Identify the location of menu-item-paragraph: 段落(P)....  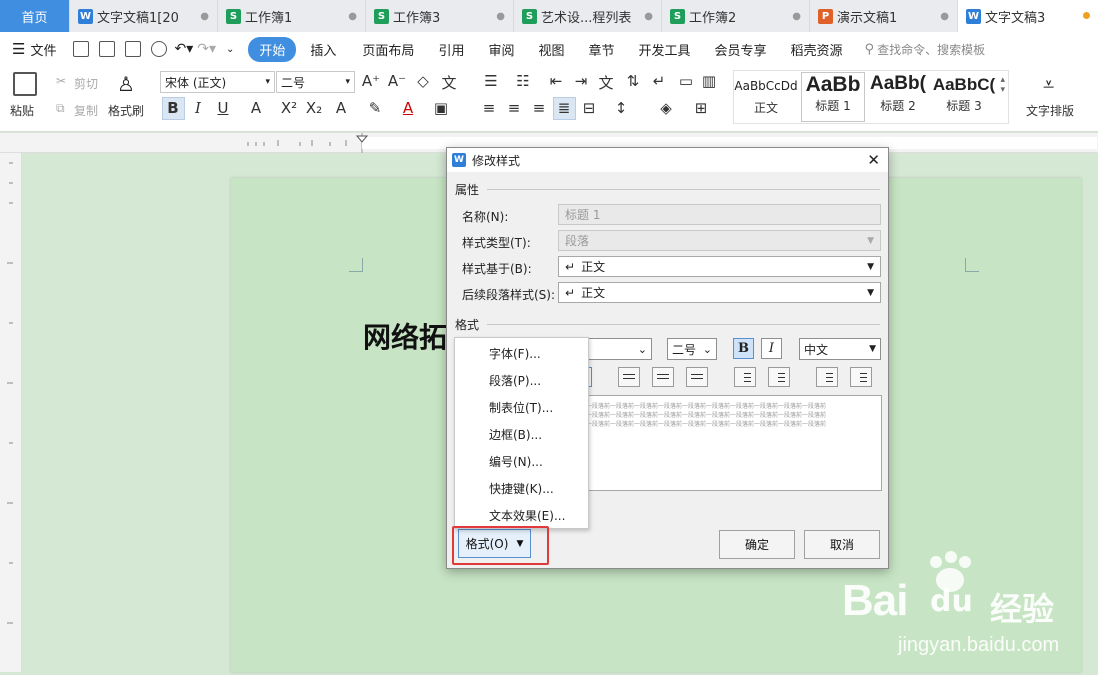
(515, 380).